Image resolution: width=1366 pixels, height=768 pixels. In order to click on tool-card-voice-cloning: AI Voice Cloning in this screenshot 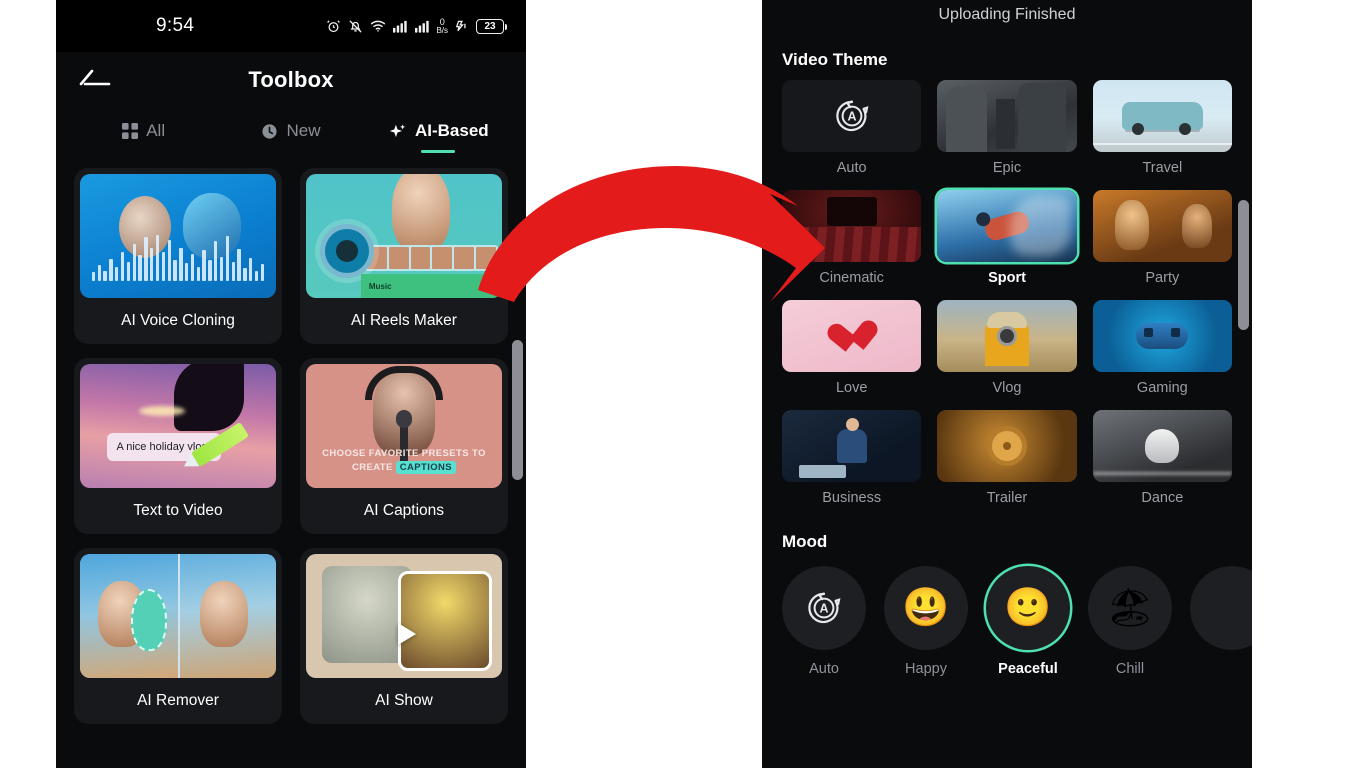, I will do `click(178, 256)`.